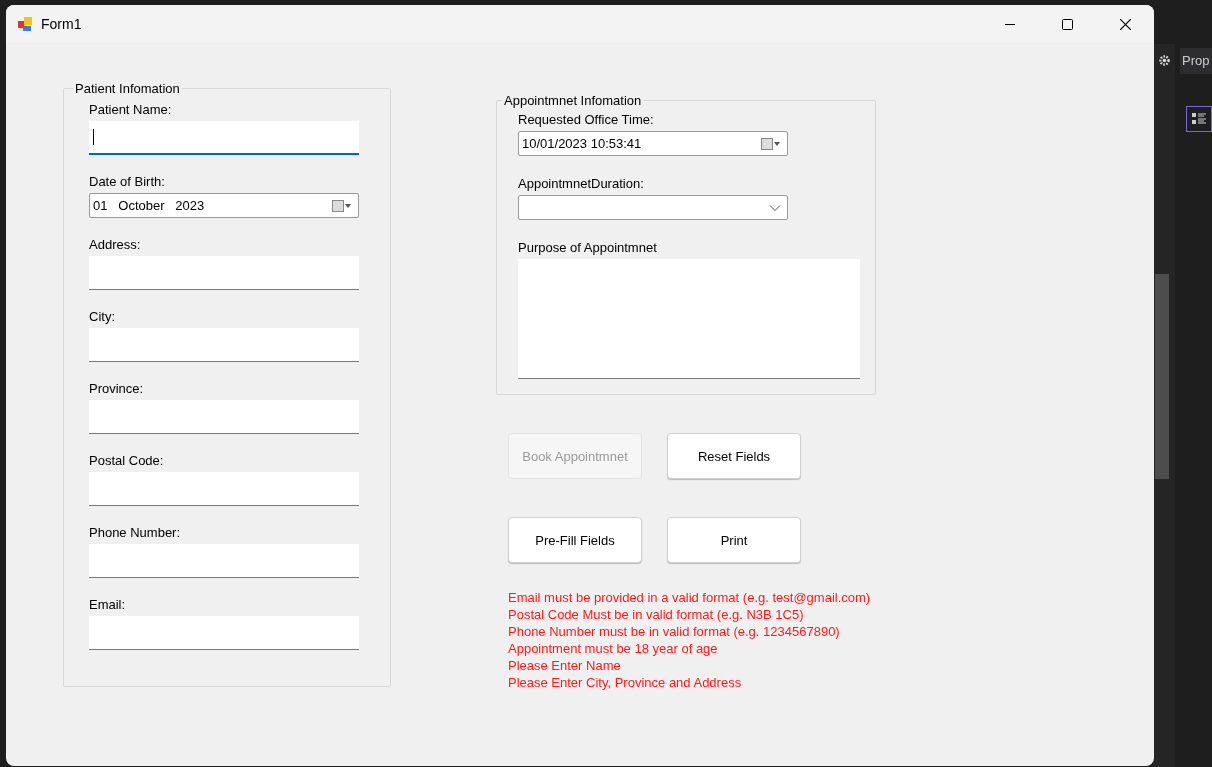  What do you see at coordinates (127, 182) in the screenshot?
I see `field-label: Date of Birth:` at bounding box center [127, 182].